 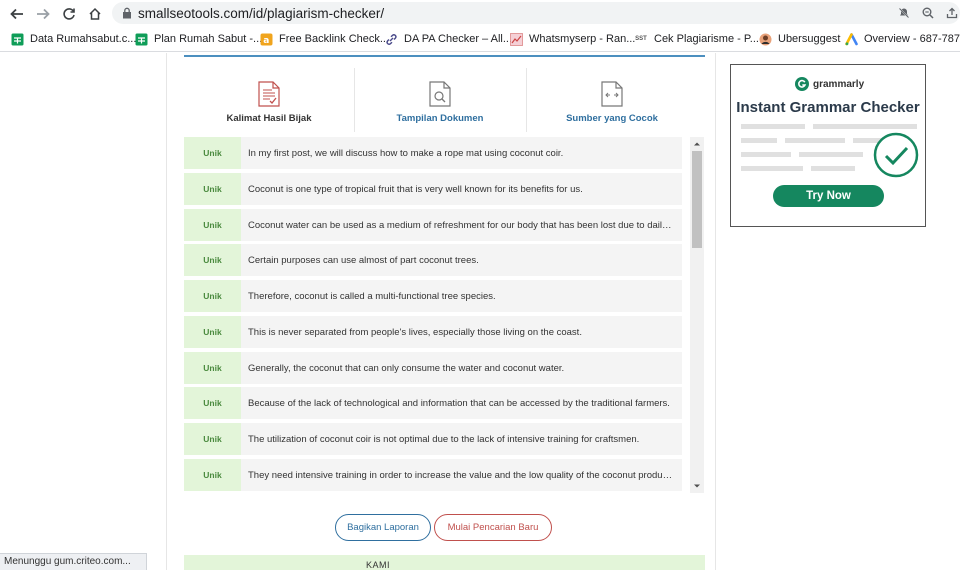 I want to click on home-icon, so click(x=95, y=13).